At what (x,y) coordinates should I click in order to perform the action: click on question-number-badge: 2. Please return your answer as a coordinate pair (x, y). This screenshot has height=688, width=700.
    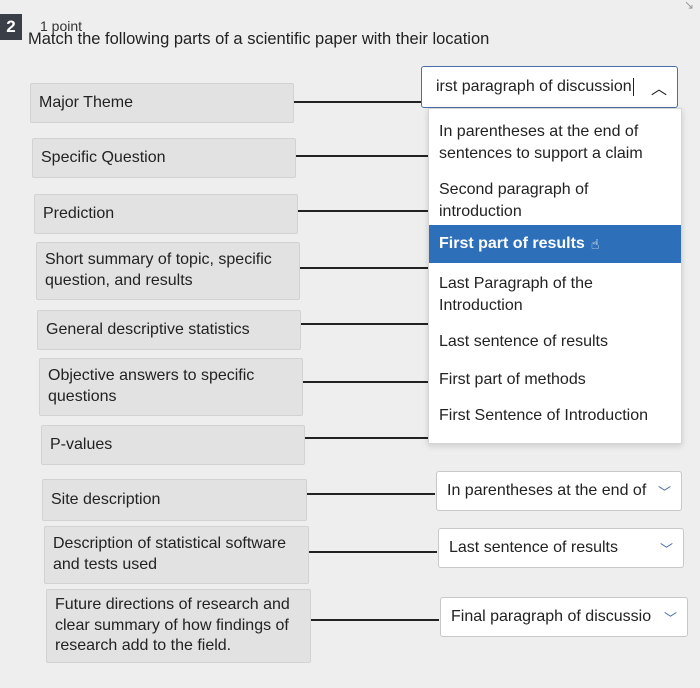
    Looking at the image, I should click on (11, 27).